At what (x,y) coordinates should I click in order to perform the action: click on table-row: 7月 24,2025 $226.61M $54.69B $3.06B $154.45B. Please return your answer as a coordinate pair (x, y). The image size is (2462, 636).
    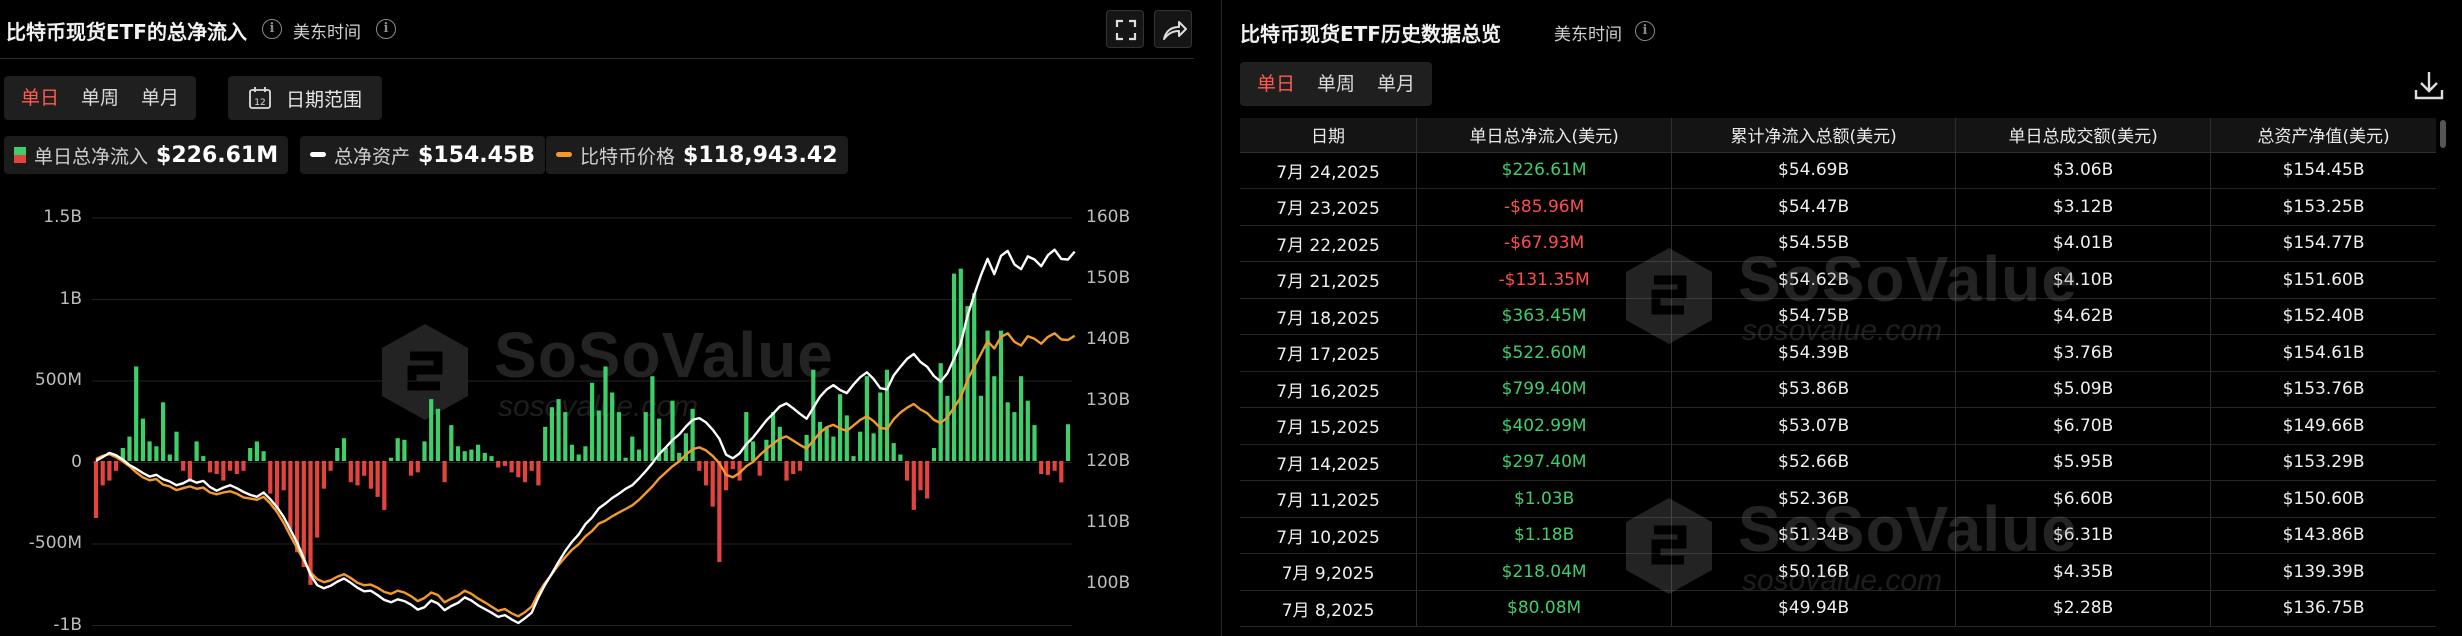
    Looking at the image, I should click on (1838, 170).